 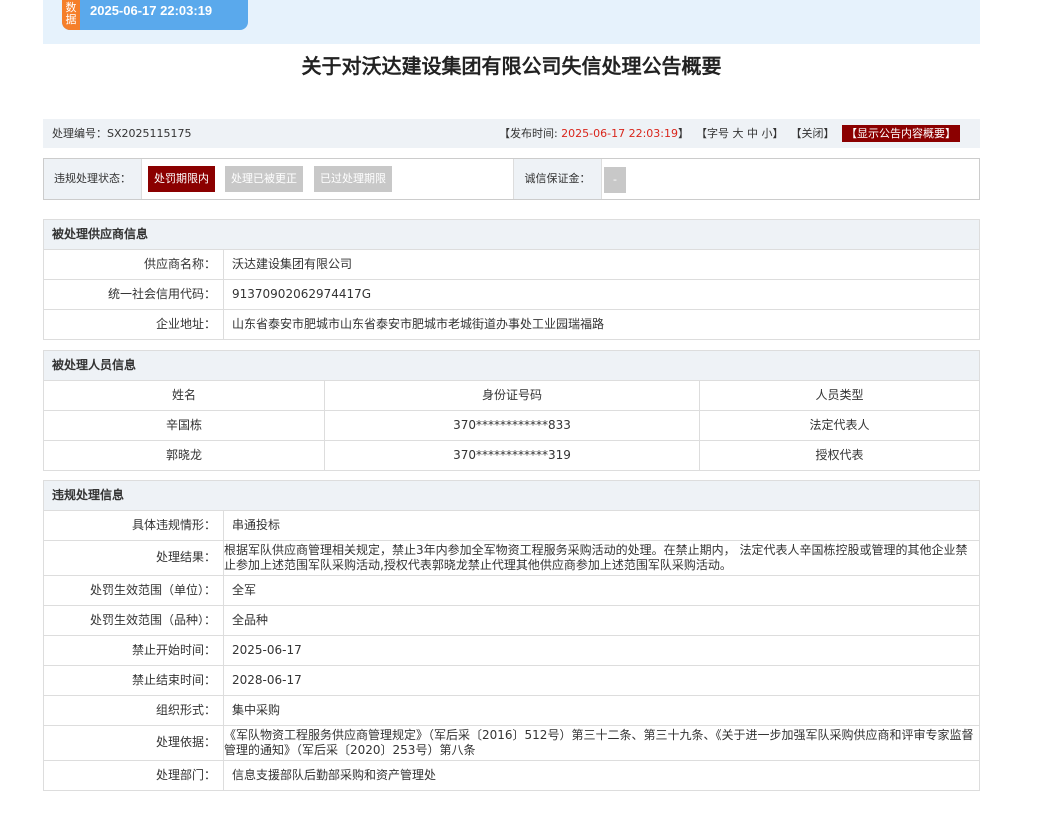 I want to click on violation-value: 信息支援部队后勤部采购和资产管理处, so click(x=334, y=775).